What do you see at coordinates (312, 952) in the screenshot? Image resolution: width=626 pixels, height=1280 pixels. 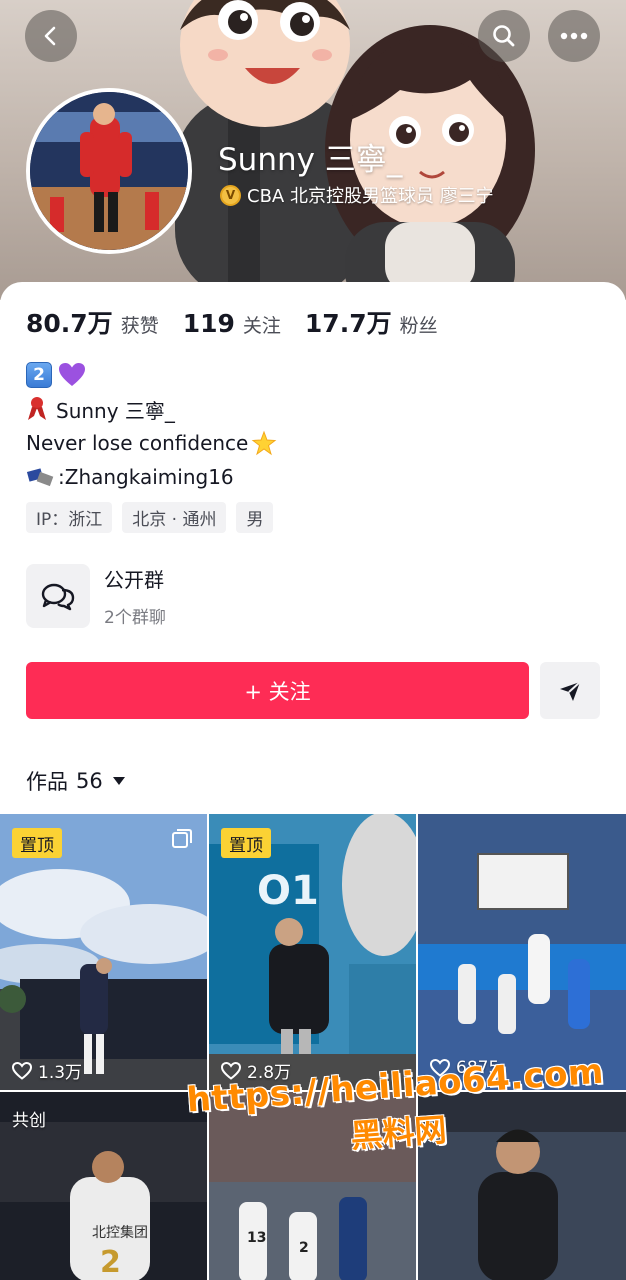 I see `video-thumbnail: O1 置顶 2.8万` at bounding box center [312, 952].